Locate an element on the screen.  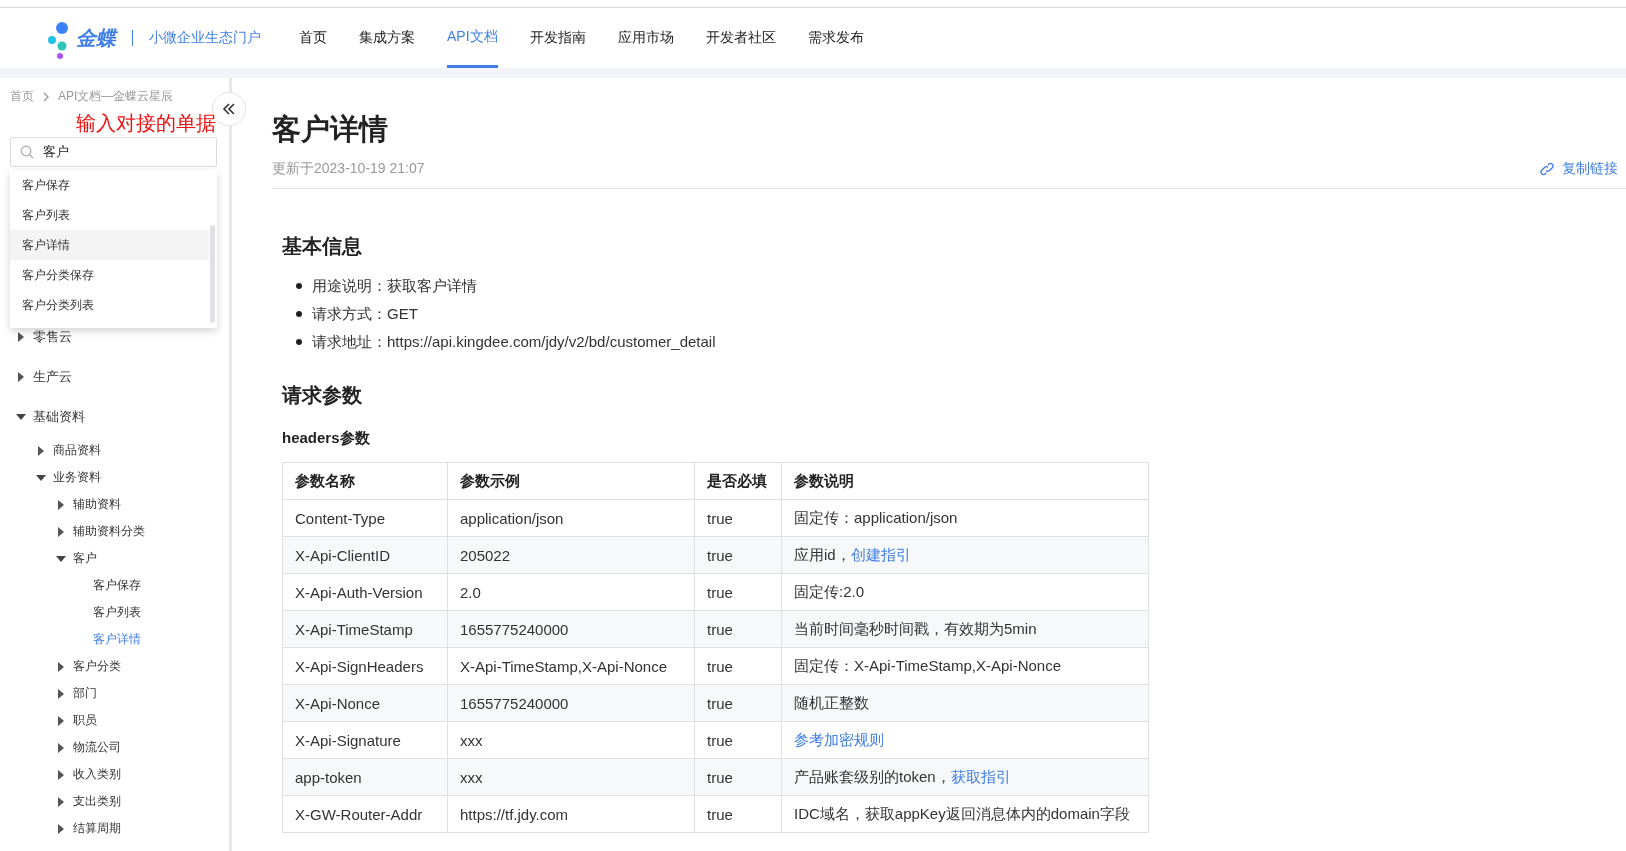
suggestion-item: 客户详情 is located at coordinates (109, 245).